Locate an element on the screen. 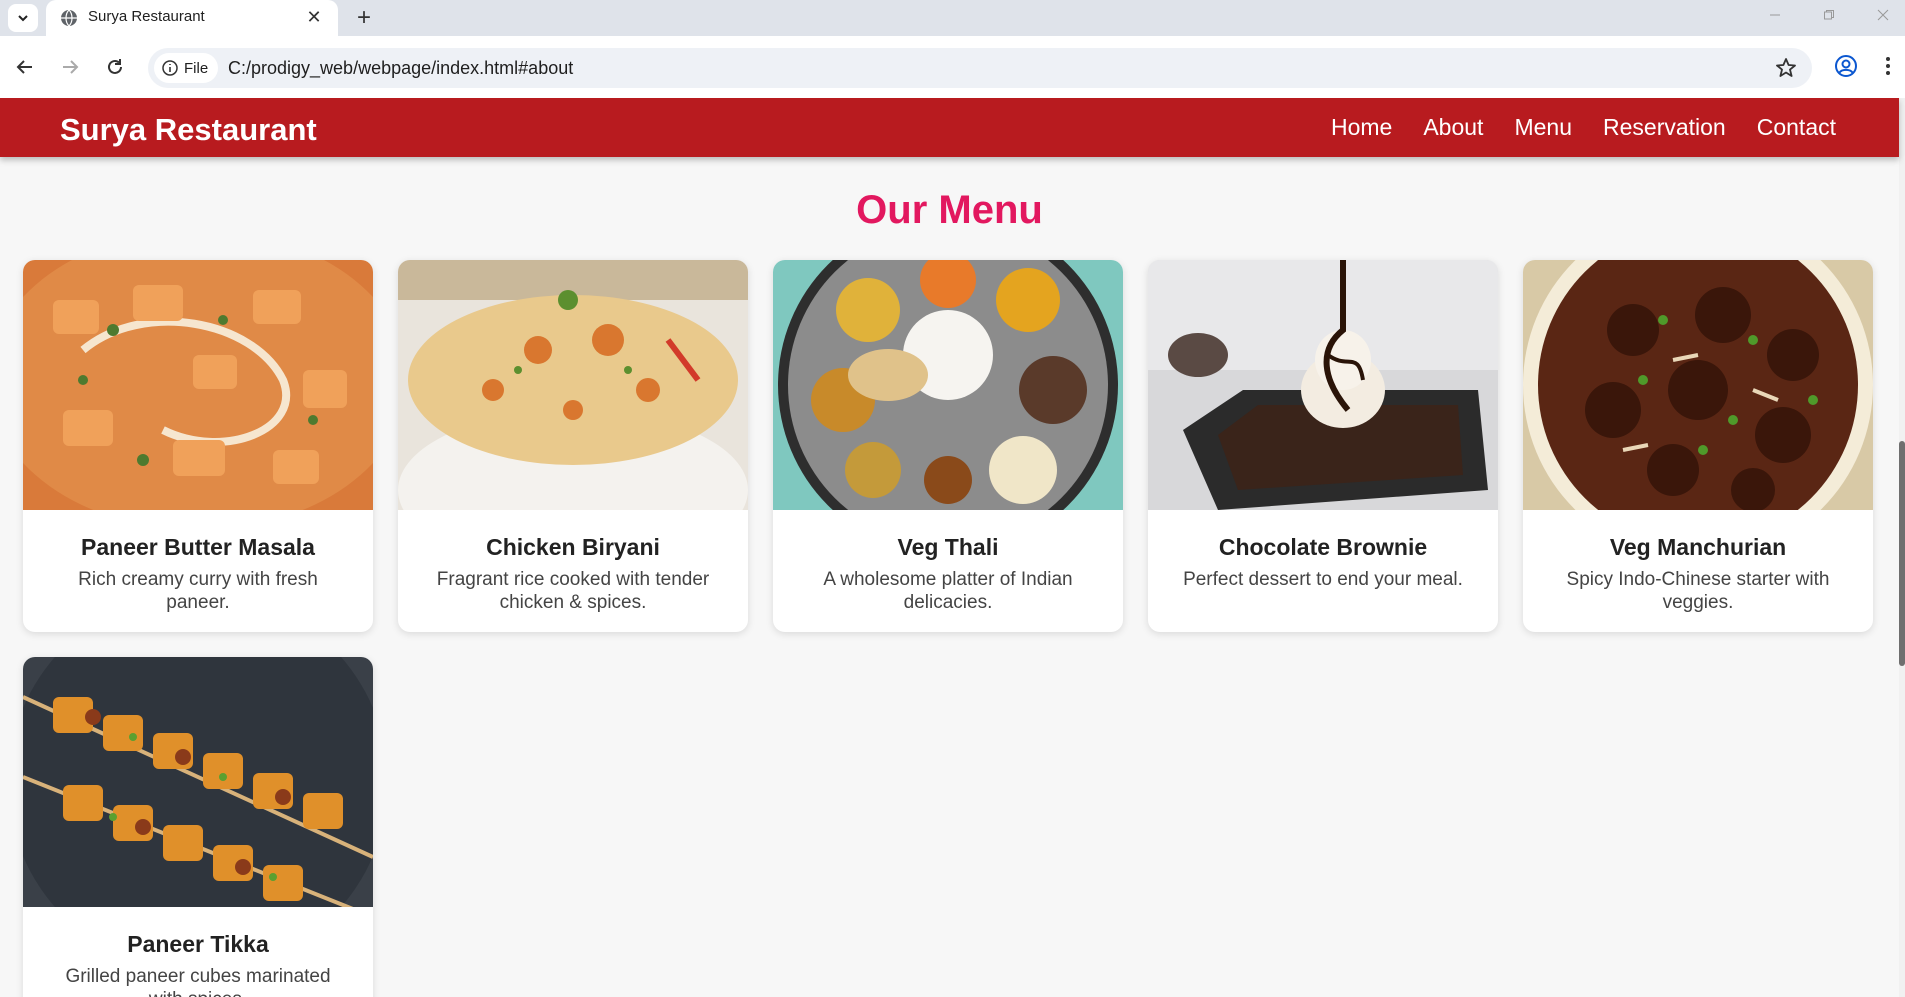 Image resolution: width=1905 pixels, height=997 pixels. reload-button is located at coordinates (115, 67).